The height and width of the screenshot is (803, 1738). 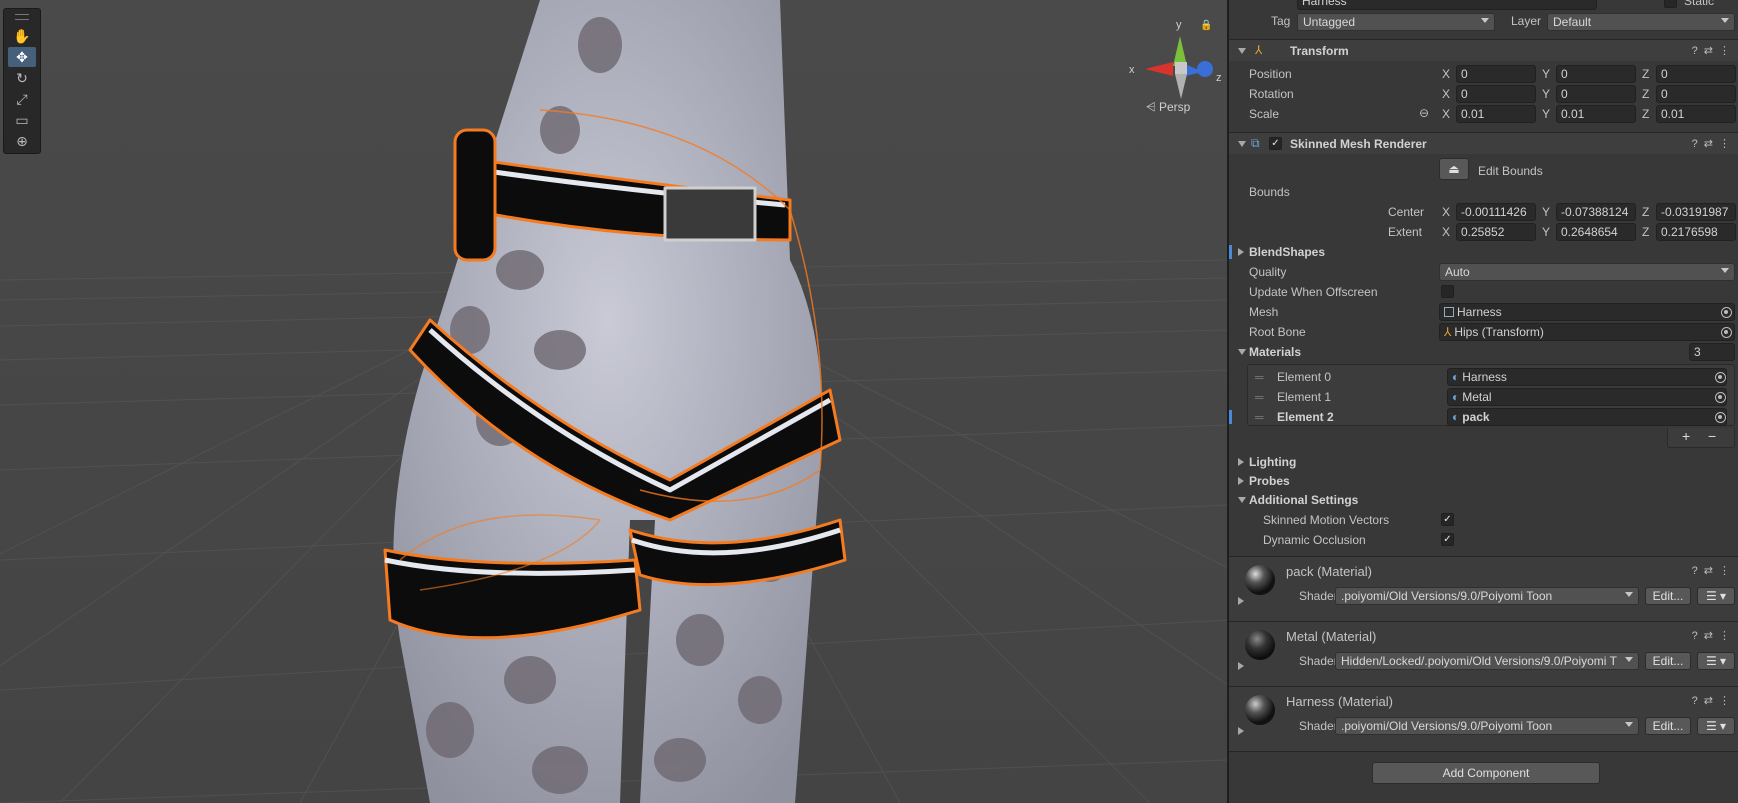 I want to click on object-name-field: Harness, so click(x=1447, y=5).